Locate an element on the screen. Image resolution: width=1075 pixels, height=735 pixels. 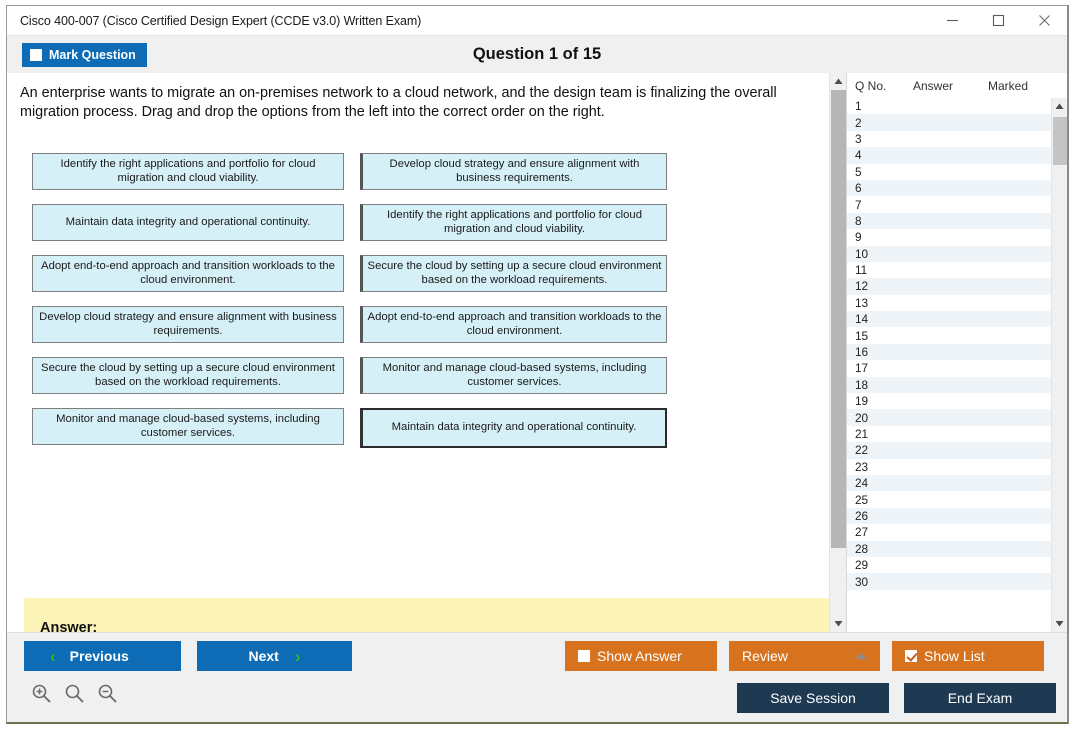
question-counter: Question 1 of 15 is located at coordinates (537, 54).